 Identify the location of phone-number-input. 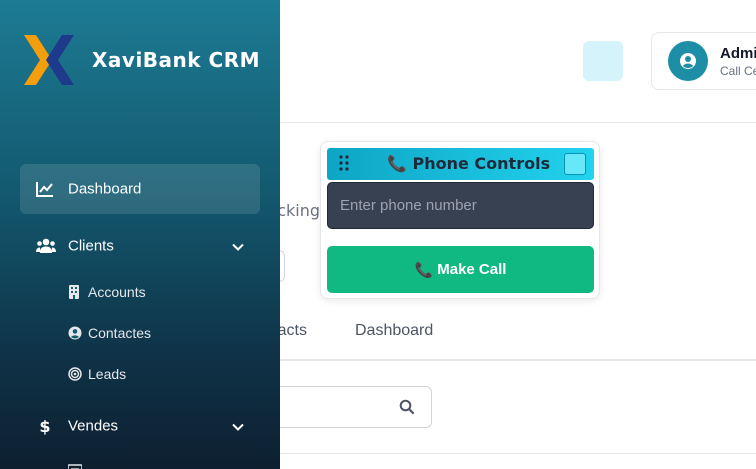
(460, 205).